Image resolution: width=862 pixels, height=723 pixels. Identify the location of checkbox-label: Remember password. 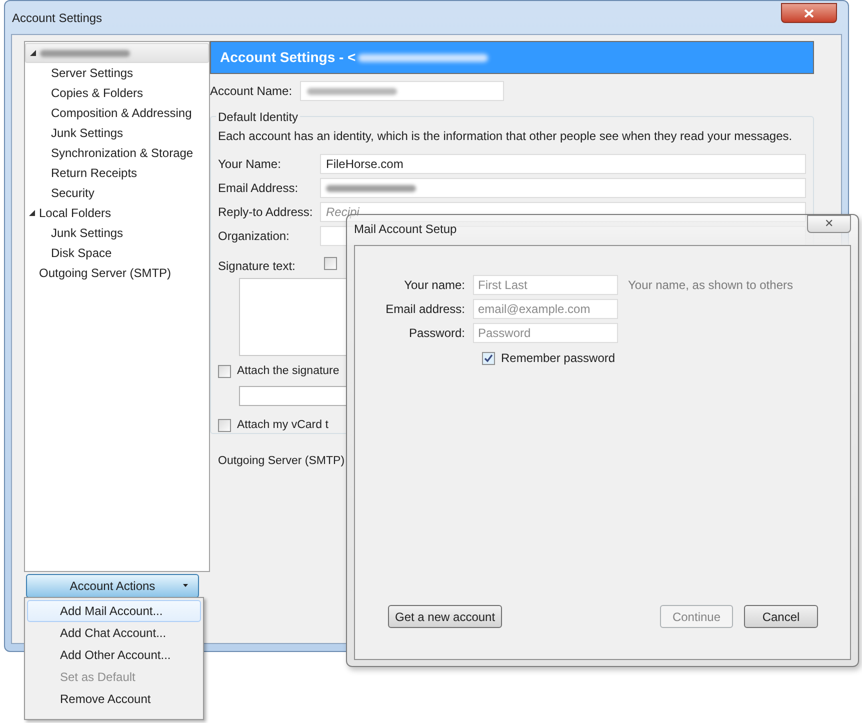
(558, 358).